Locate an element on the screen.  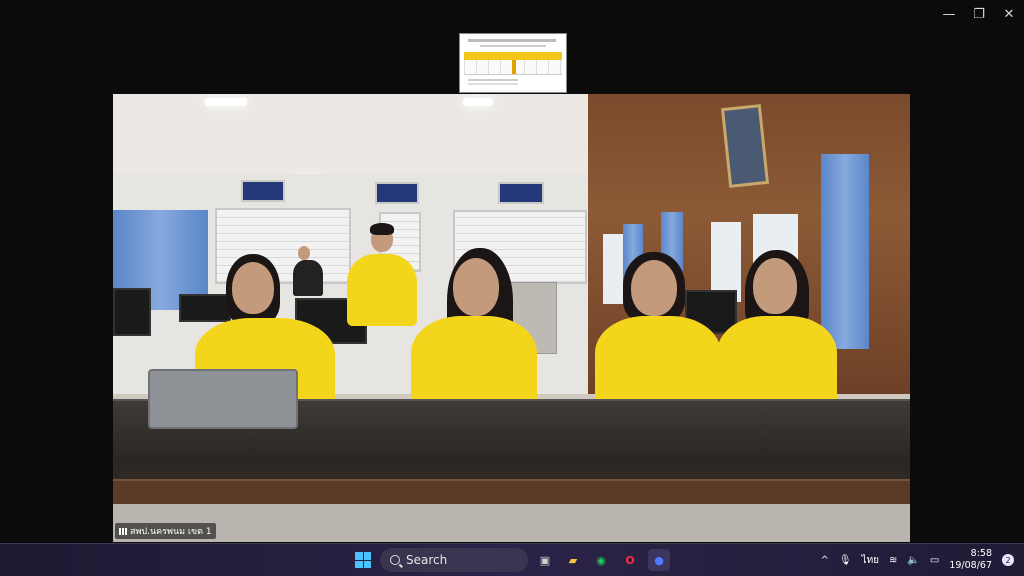
window is located at coordinates (613, 269).